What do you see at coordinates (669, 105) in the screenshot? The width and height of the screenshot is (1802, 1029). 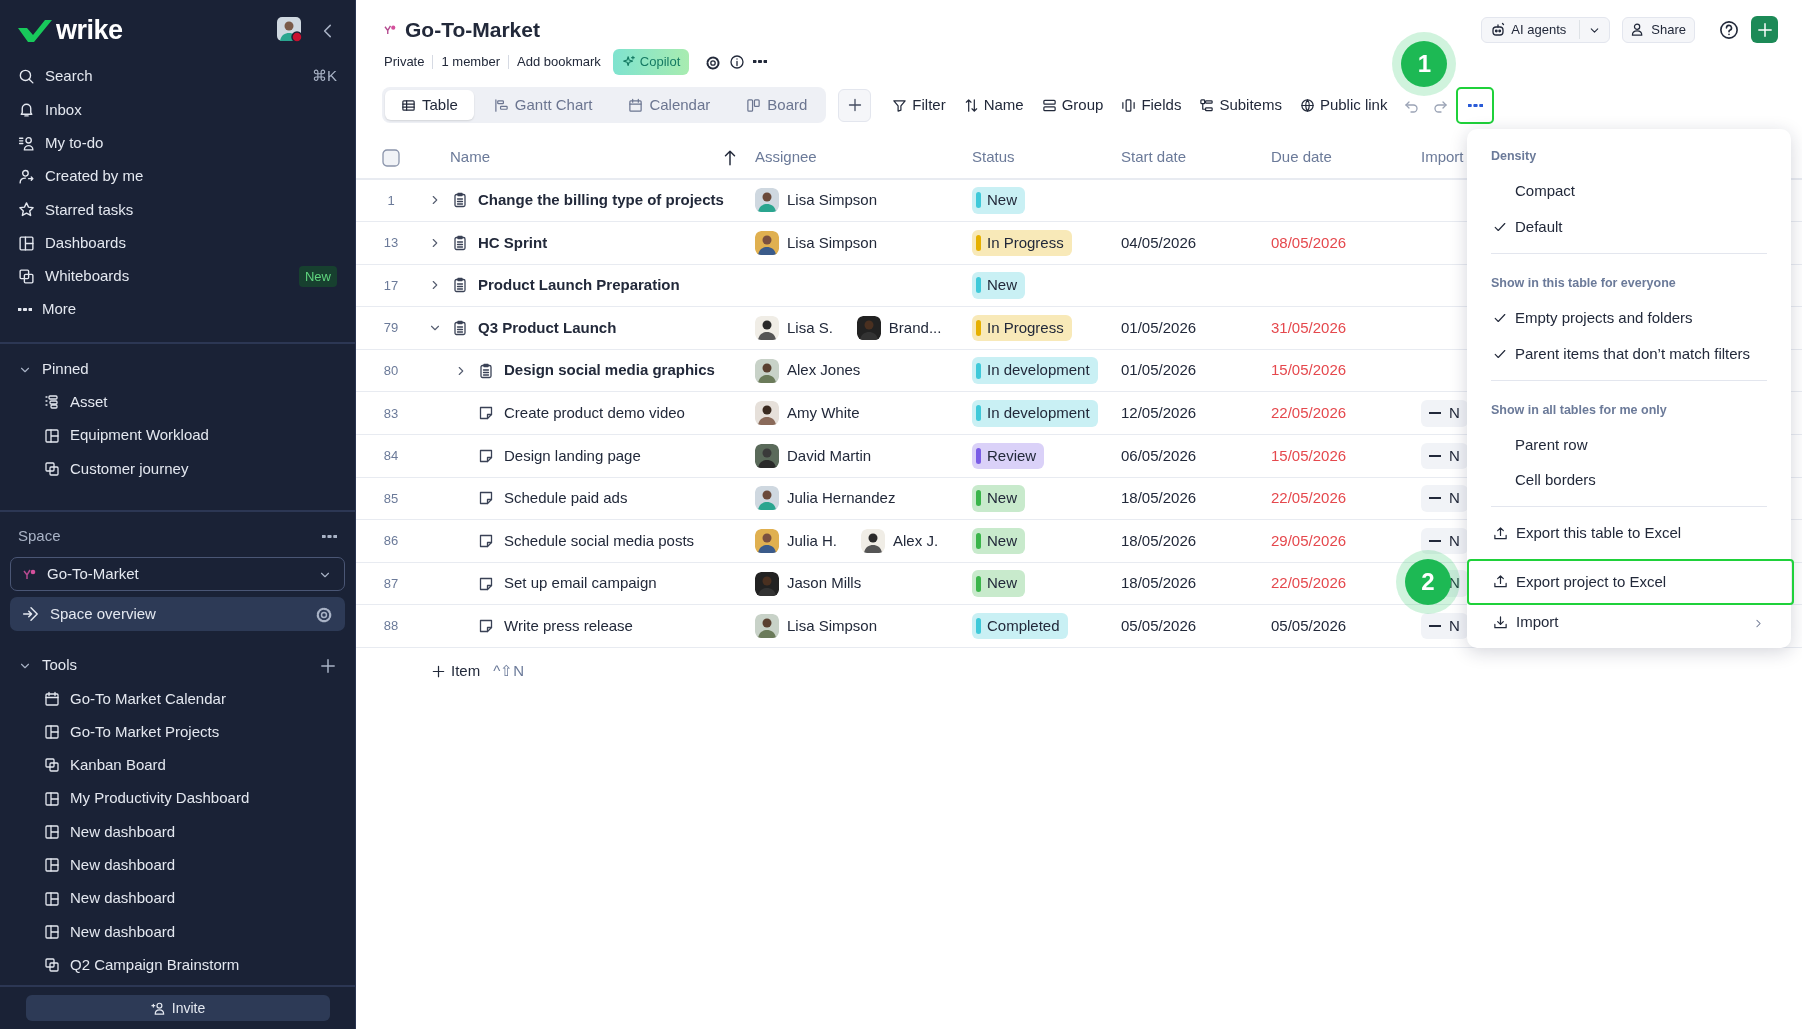 I see `view-tab: Calendar` at bounding box center [669, 105].